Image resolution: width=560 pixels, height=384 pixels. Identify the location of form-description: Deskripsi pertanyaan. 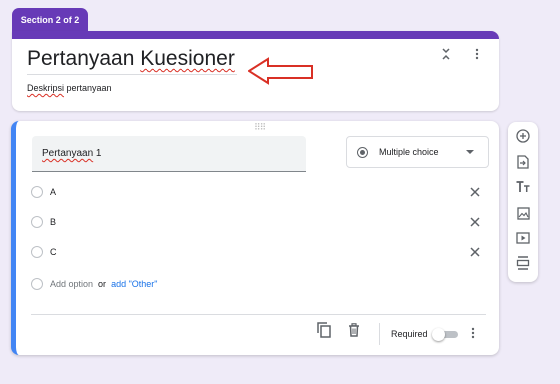
(69, 88).